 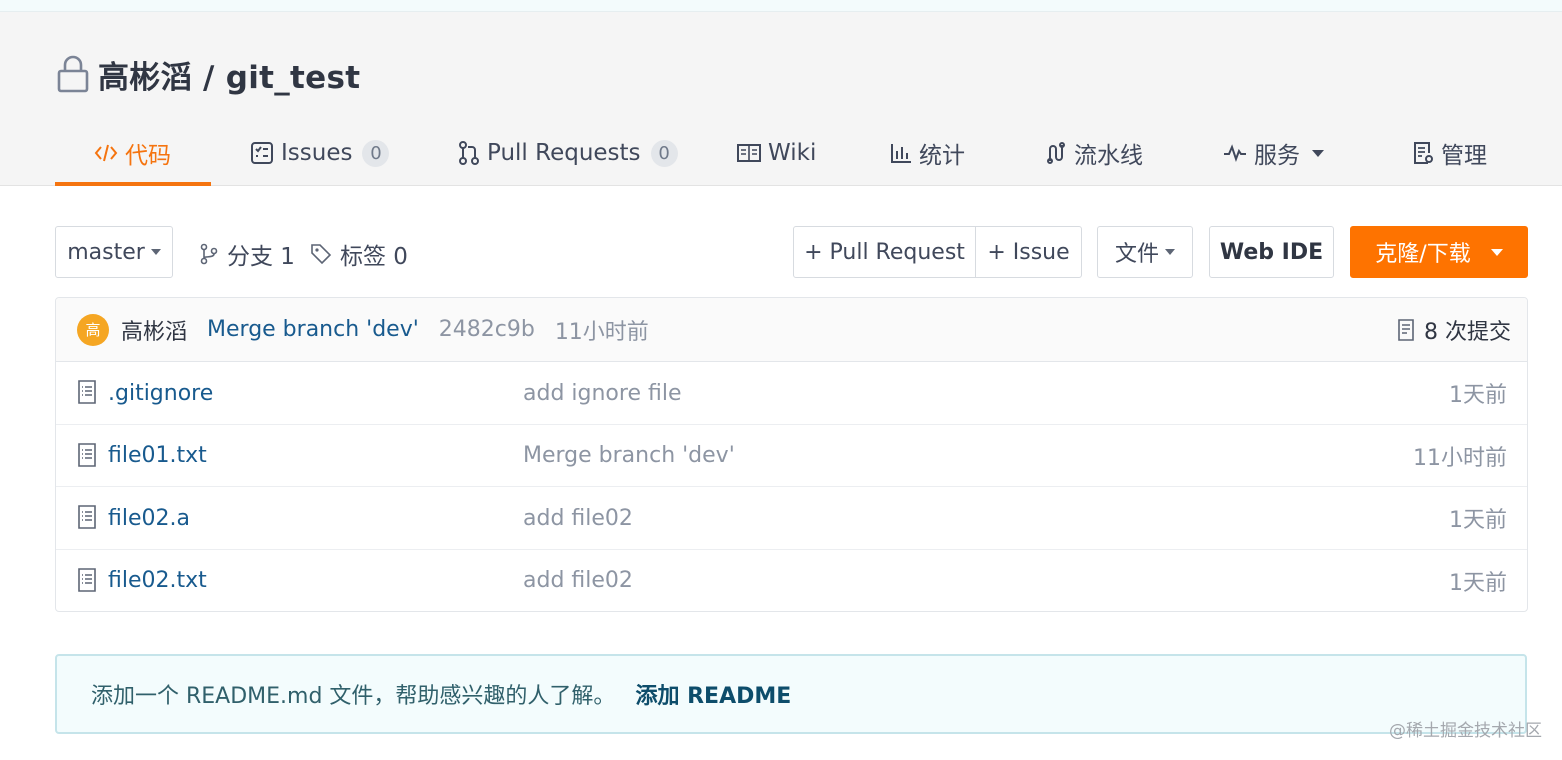 I want to click on file-commit-message: add ignore file, so click(x=602, y=393).